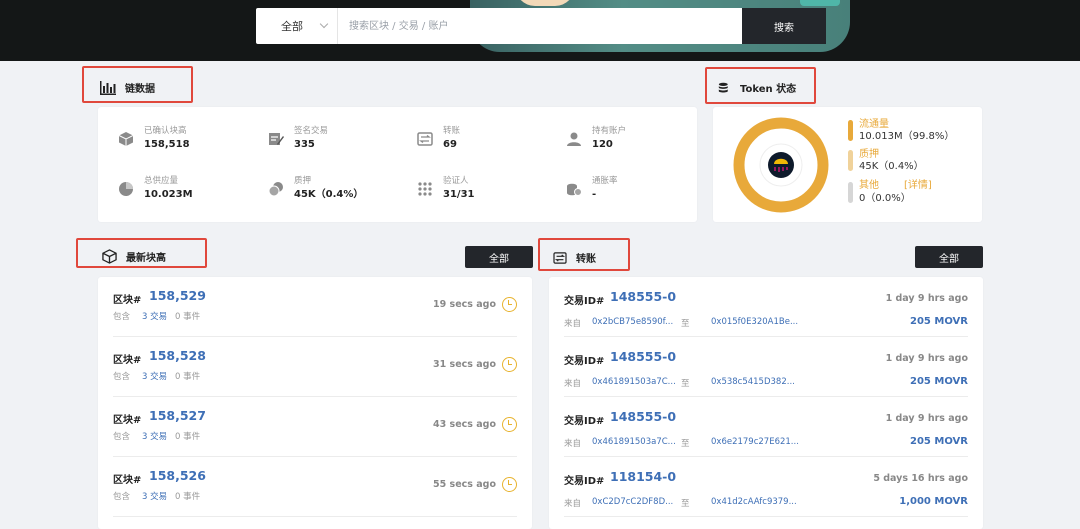 This screenshot has height=529, width=1080. What do you see at coordinates (723, 87) in the screenshot?
I see `database-icon` at bounding box center [723, 87].